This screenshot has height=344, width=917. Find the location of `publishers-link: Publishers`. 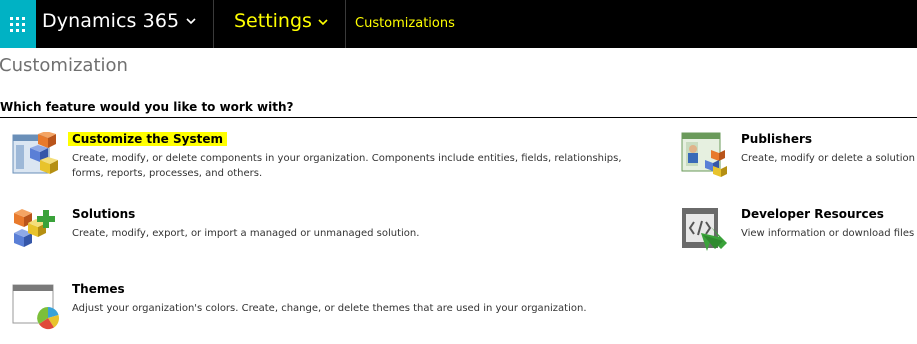

publishers-link: Publishers is located at coordinates (776, 139).